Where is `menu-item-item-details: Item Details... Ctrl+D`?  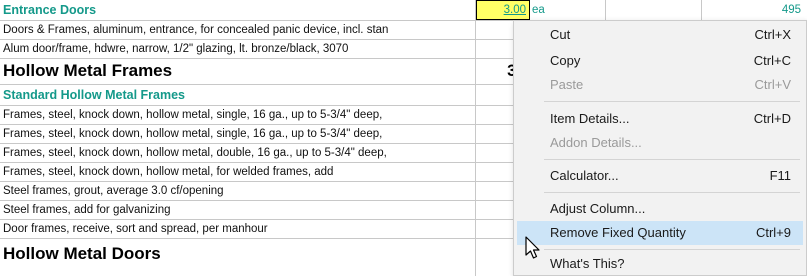
menu-item-item-details: Item Details... Ctrl+D is located at coordinates (660, 119).